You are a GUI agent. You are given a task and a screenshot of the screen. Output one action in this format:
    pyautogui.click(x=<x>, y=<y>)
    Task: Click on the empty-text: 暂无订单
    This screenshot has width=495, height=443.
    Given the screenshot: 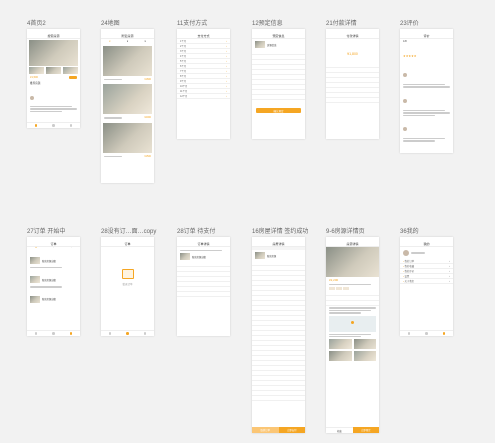 What is the action you would take?
    pyautogui.click(x=127, y=284)
    